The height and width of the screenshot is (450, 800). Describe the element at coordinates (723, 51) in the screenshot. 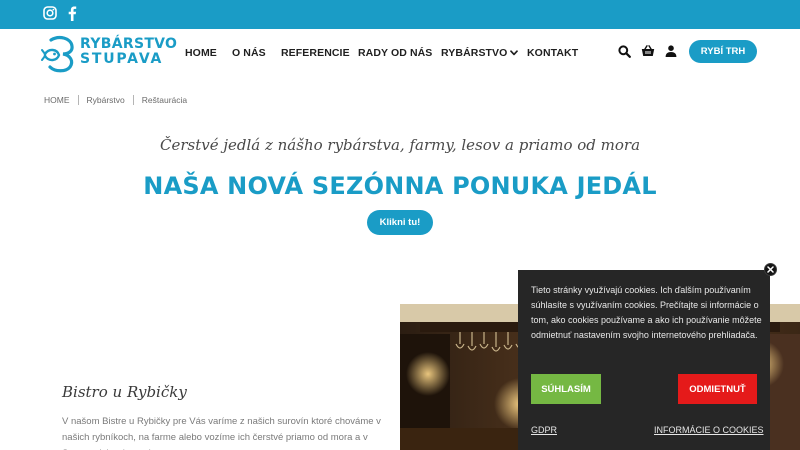

I see `fish-market-button: RYBÍ TRH` at that location.